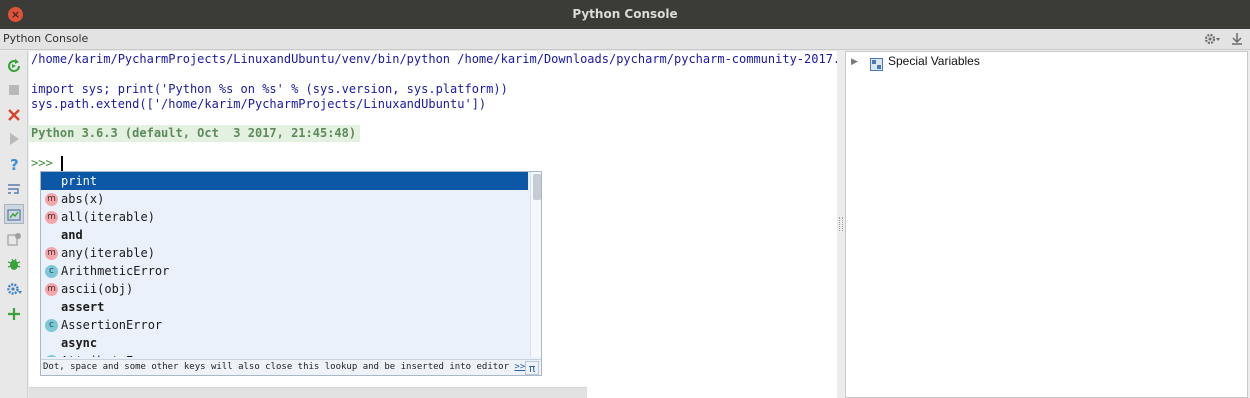 This screenshot has height=398, width=1250. Describe the element at coordinates (284, 343) in the screenshot. I see `completion-item: async` at that location.